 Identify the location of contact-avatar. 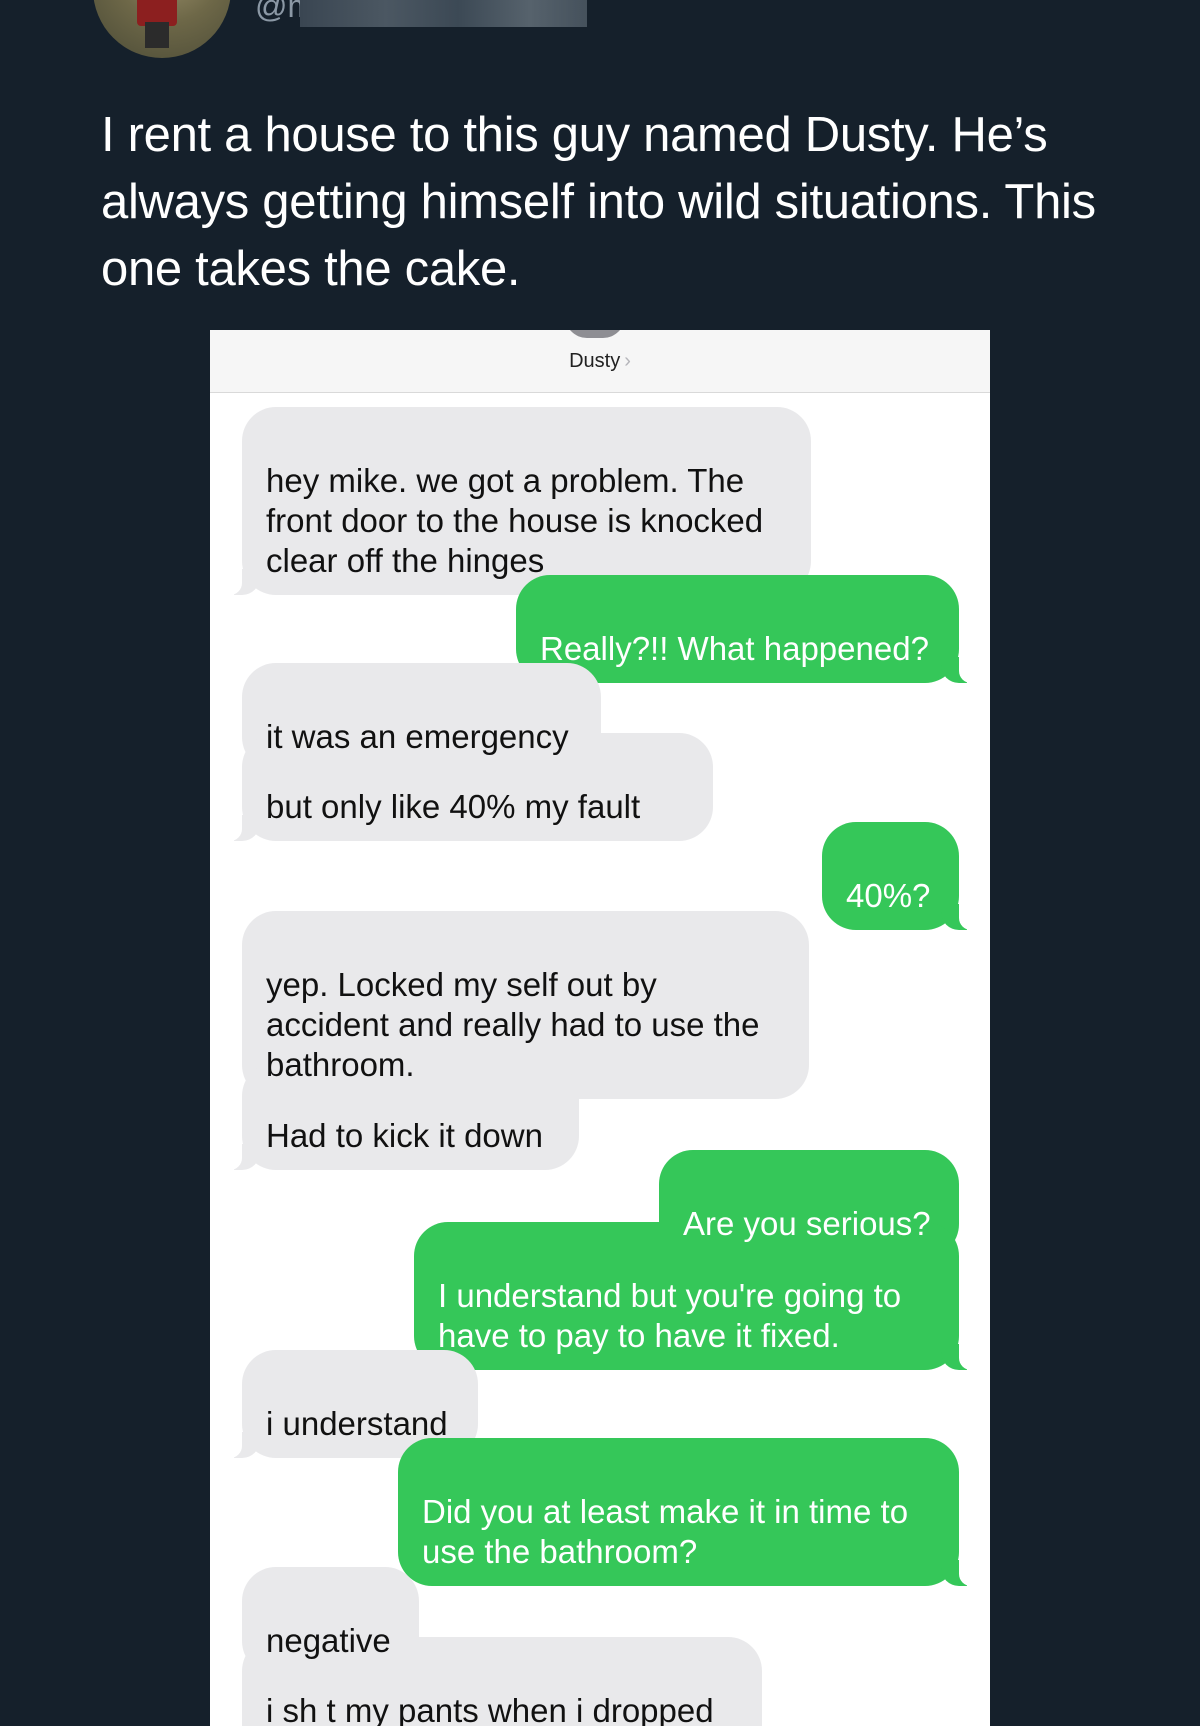
(595, 334).